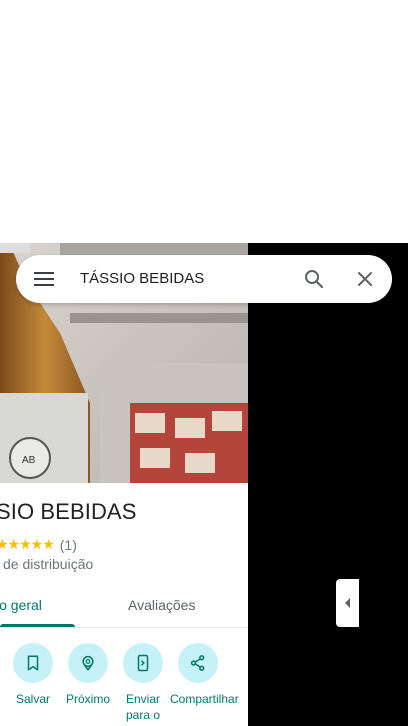  What do you see at coordinates (204, 699) in the screenshot?
I see `share-label: Compartilhar` at bounding box center [204, 699].